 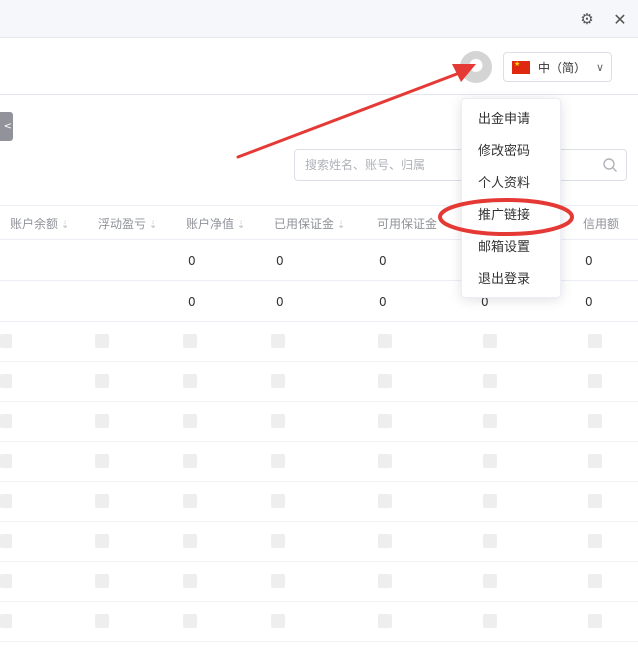 I want to click on language-label: 中（简）, so click(x=562, y=67).